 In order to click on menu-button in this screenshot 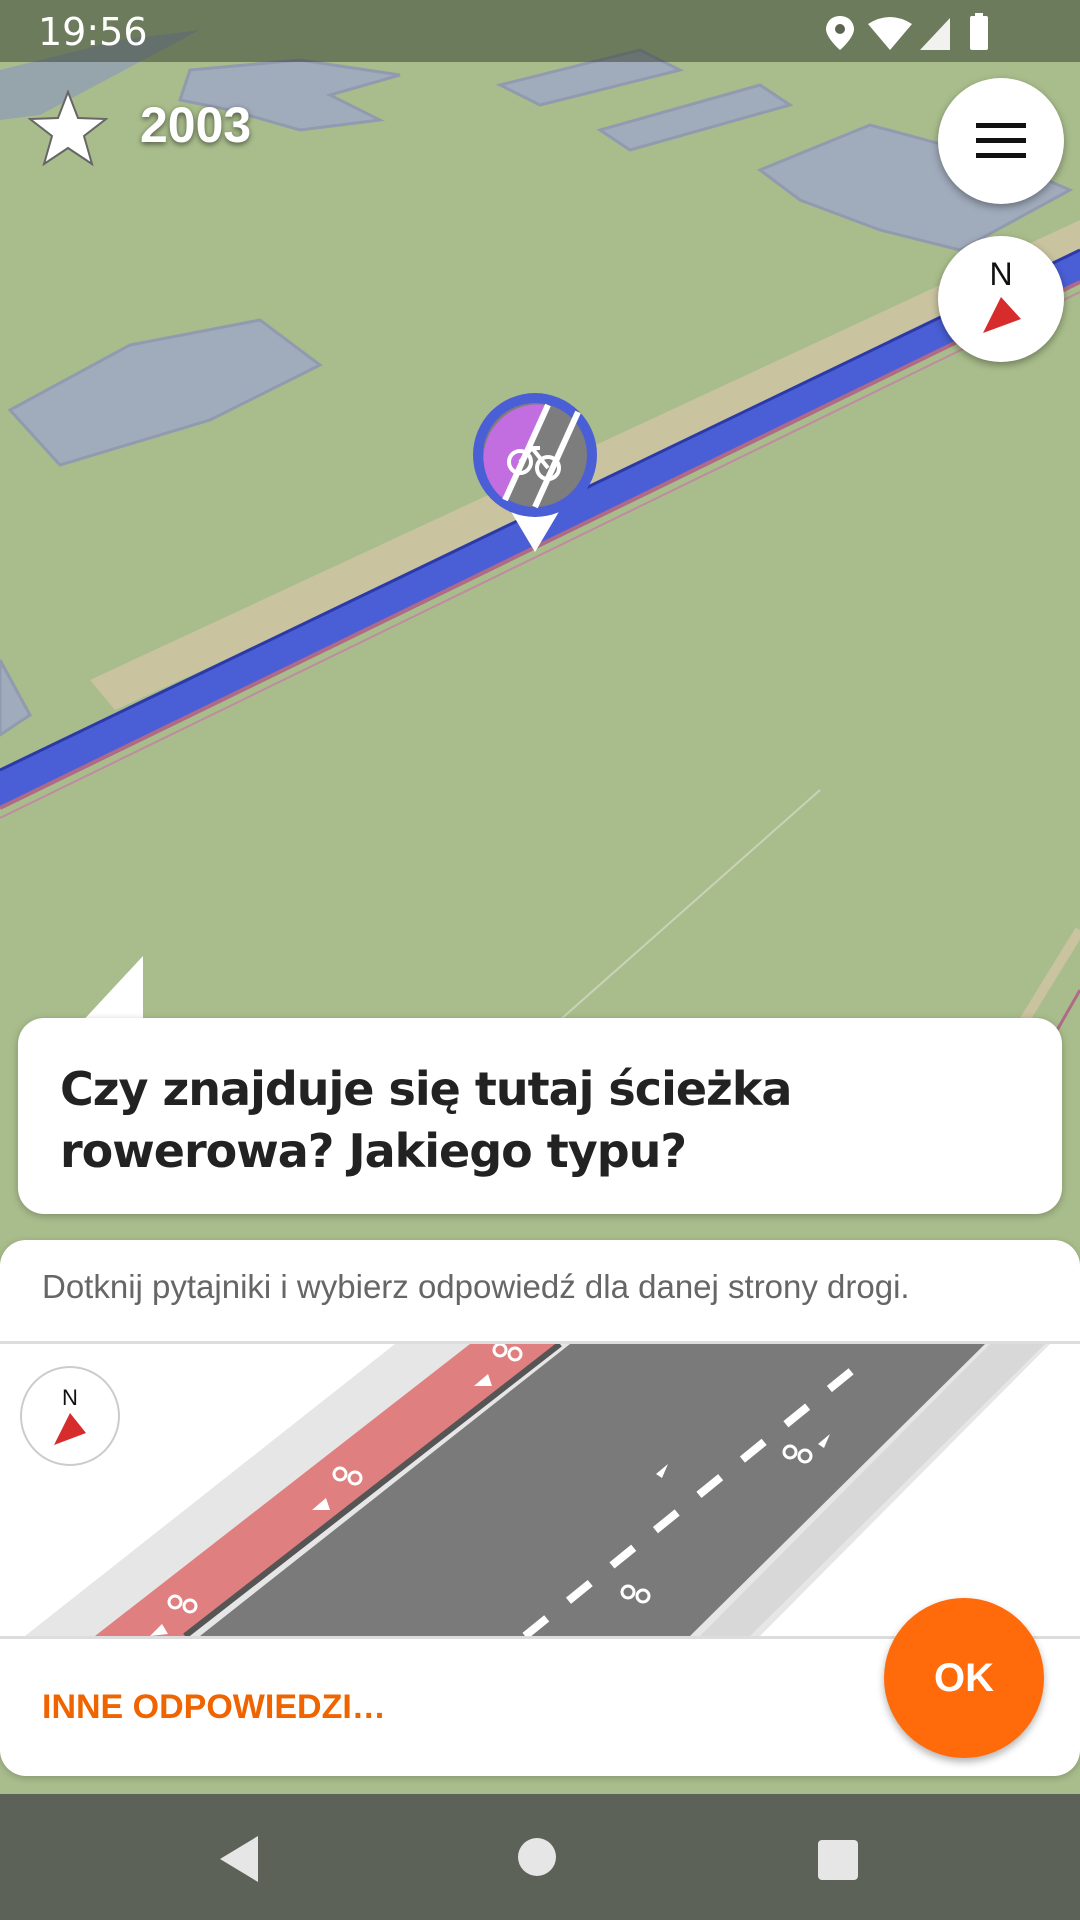, I will do `click(1001, 141)`.